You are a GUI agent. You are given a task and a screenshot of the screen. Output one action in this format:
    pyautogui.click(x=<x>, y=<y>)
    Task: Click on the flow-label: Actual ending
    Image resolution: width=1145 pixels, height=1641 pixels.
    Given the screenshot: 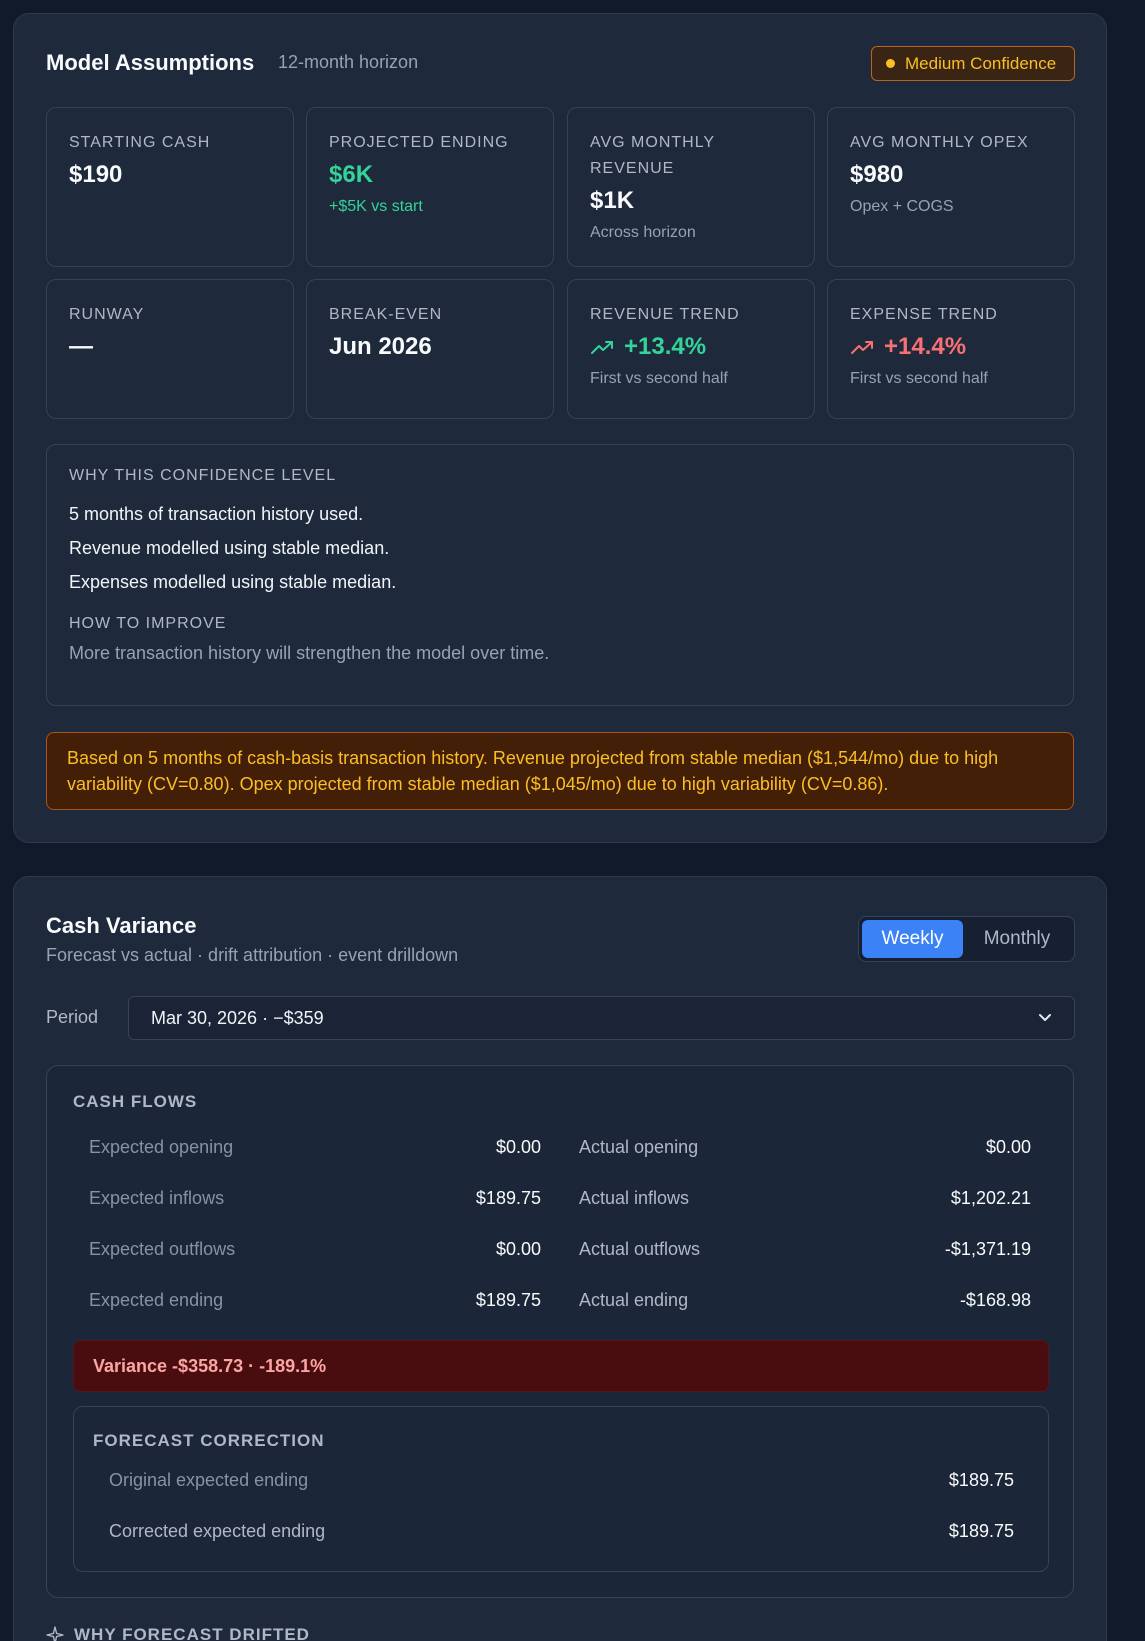 What is the action you would take?
    pyautogui.click(x=634, y=1299)
    